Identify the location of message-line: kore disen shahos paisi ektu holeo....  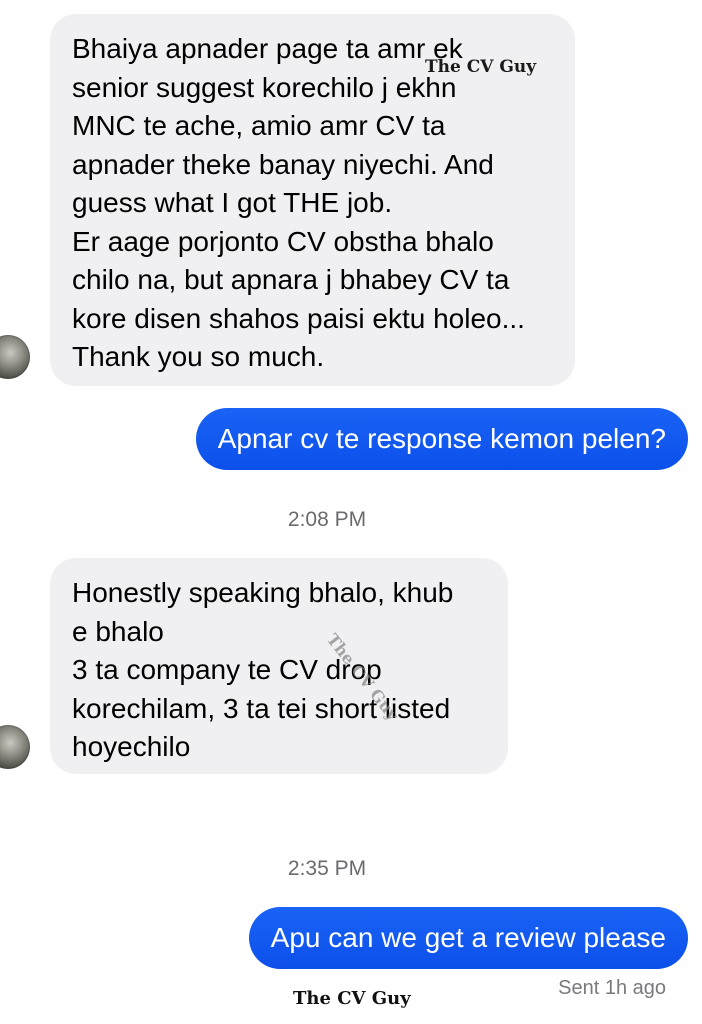
(298, 318).